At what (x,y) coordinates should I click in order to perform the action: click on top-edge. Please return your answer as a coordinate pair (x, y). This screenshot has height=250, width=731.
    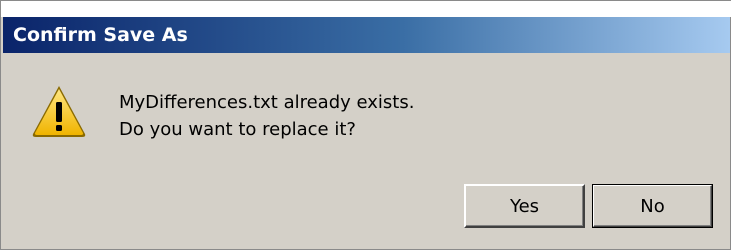
    Looking at the image, I should click on (366, 9).